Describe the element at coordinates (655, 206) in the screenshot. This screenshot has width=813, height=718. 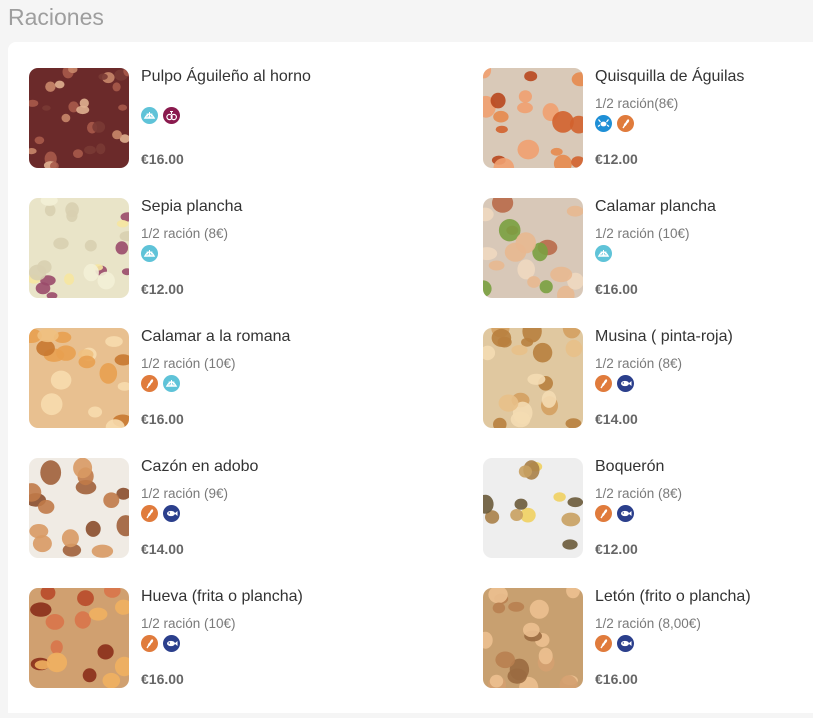
I see `dish-name: Calamar plancha` at that location.